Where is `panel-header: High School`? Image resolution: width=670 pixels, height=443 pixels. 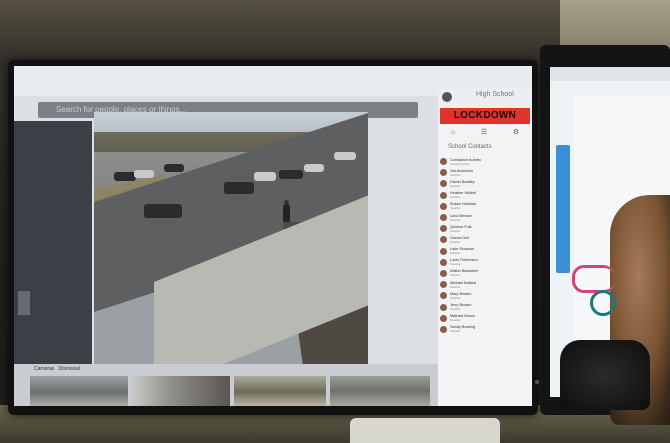
panel-header: High School is located at coordinates (485, 97).